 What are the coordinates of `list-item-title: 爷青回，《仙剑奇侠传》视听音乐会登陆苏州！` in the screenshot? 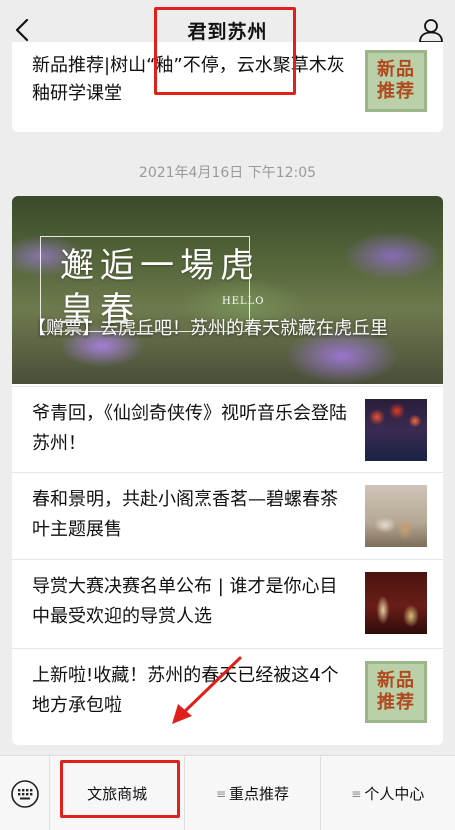 It's located at (192, 429).